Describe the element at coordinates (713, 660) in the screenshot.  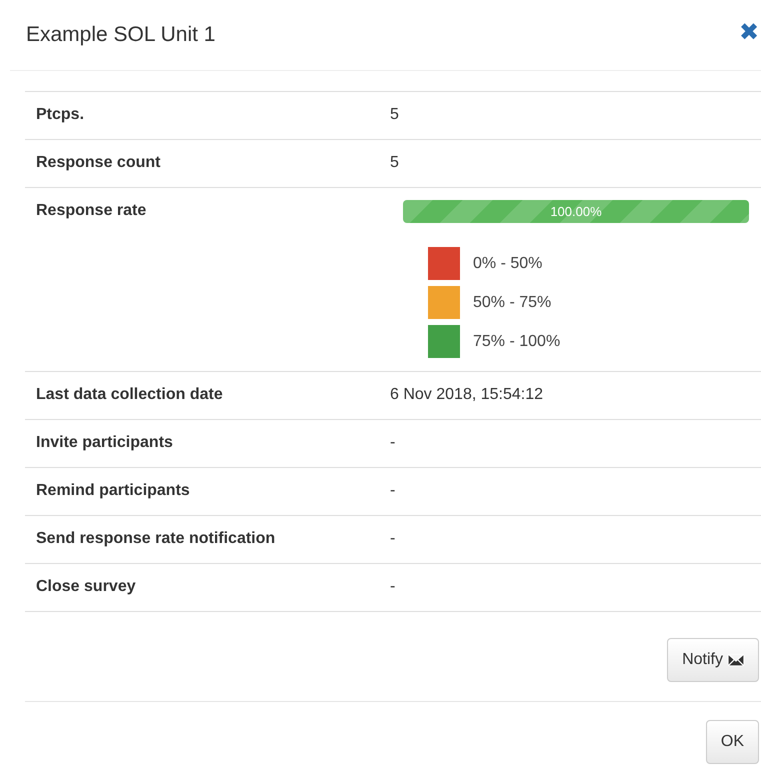
I see `notify-button: Notify` at that location.